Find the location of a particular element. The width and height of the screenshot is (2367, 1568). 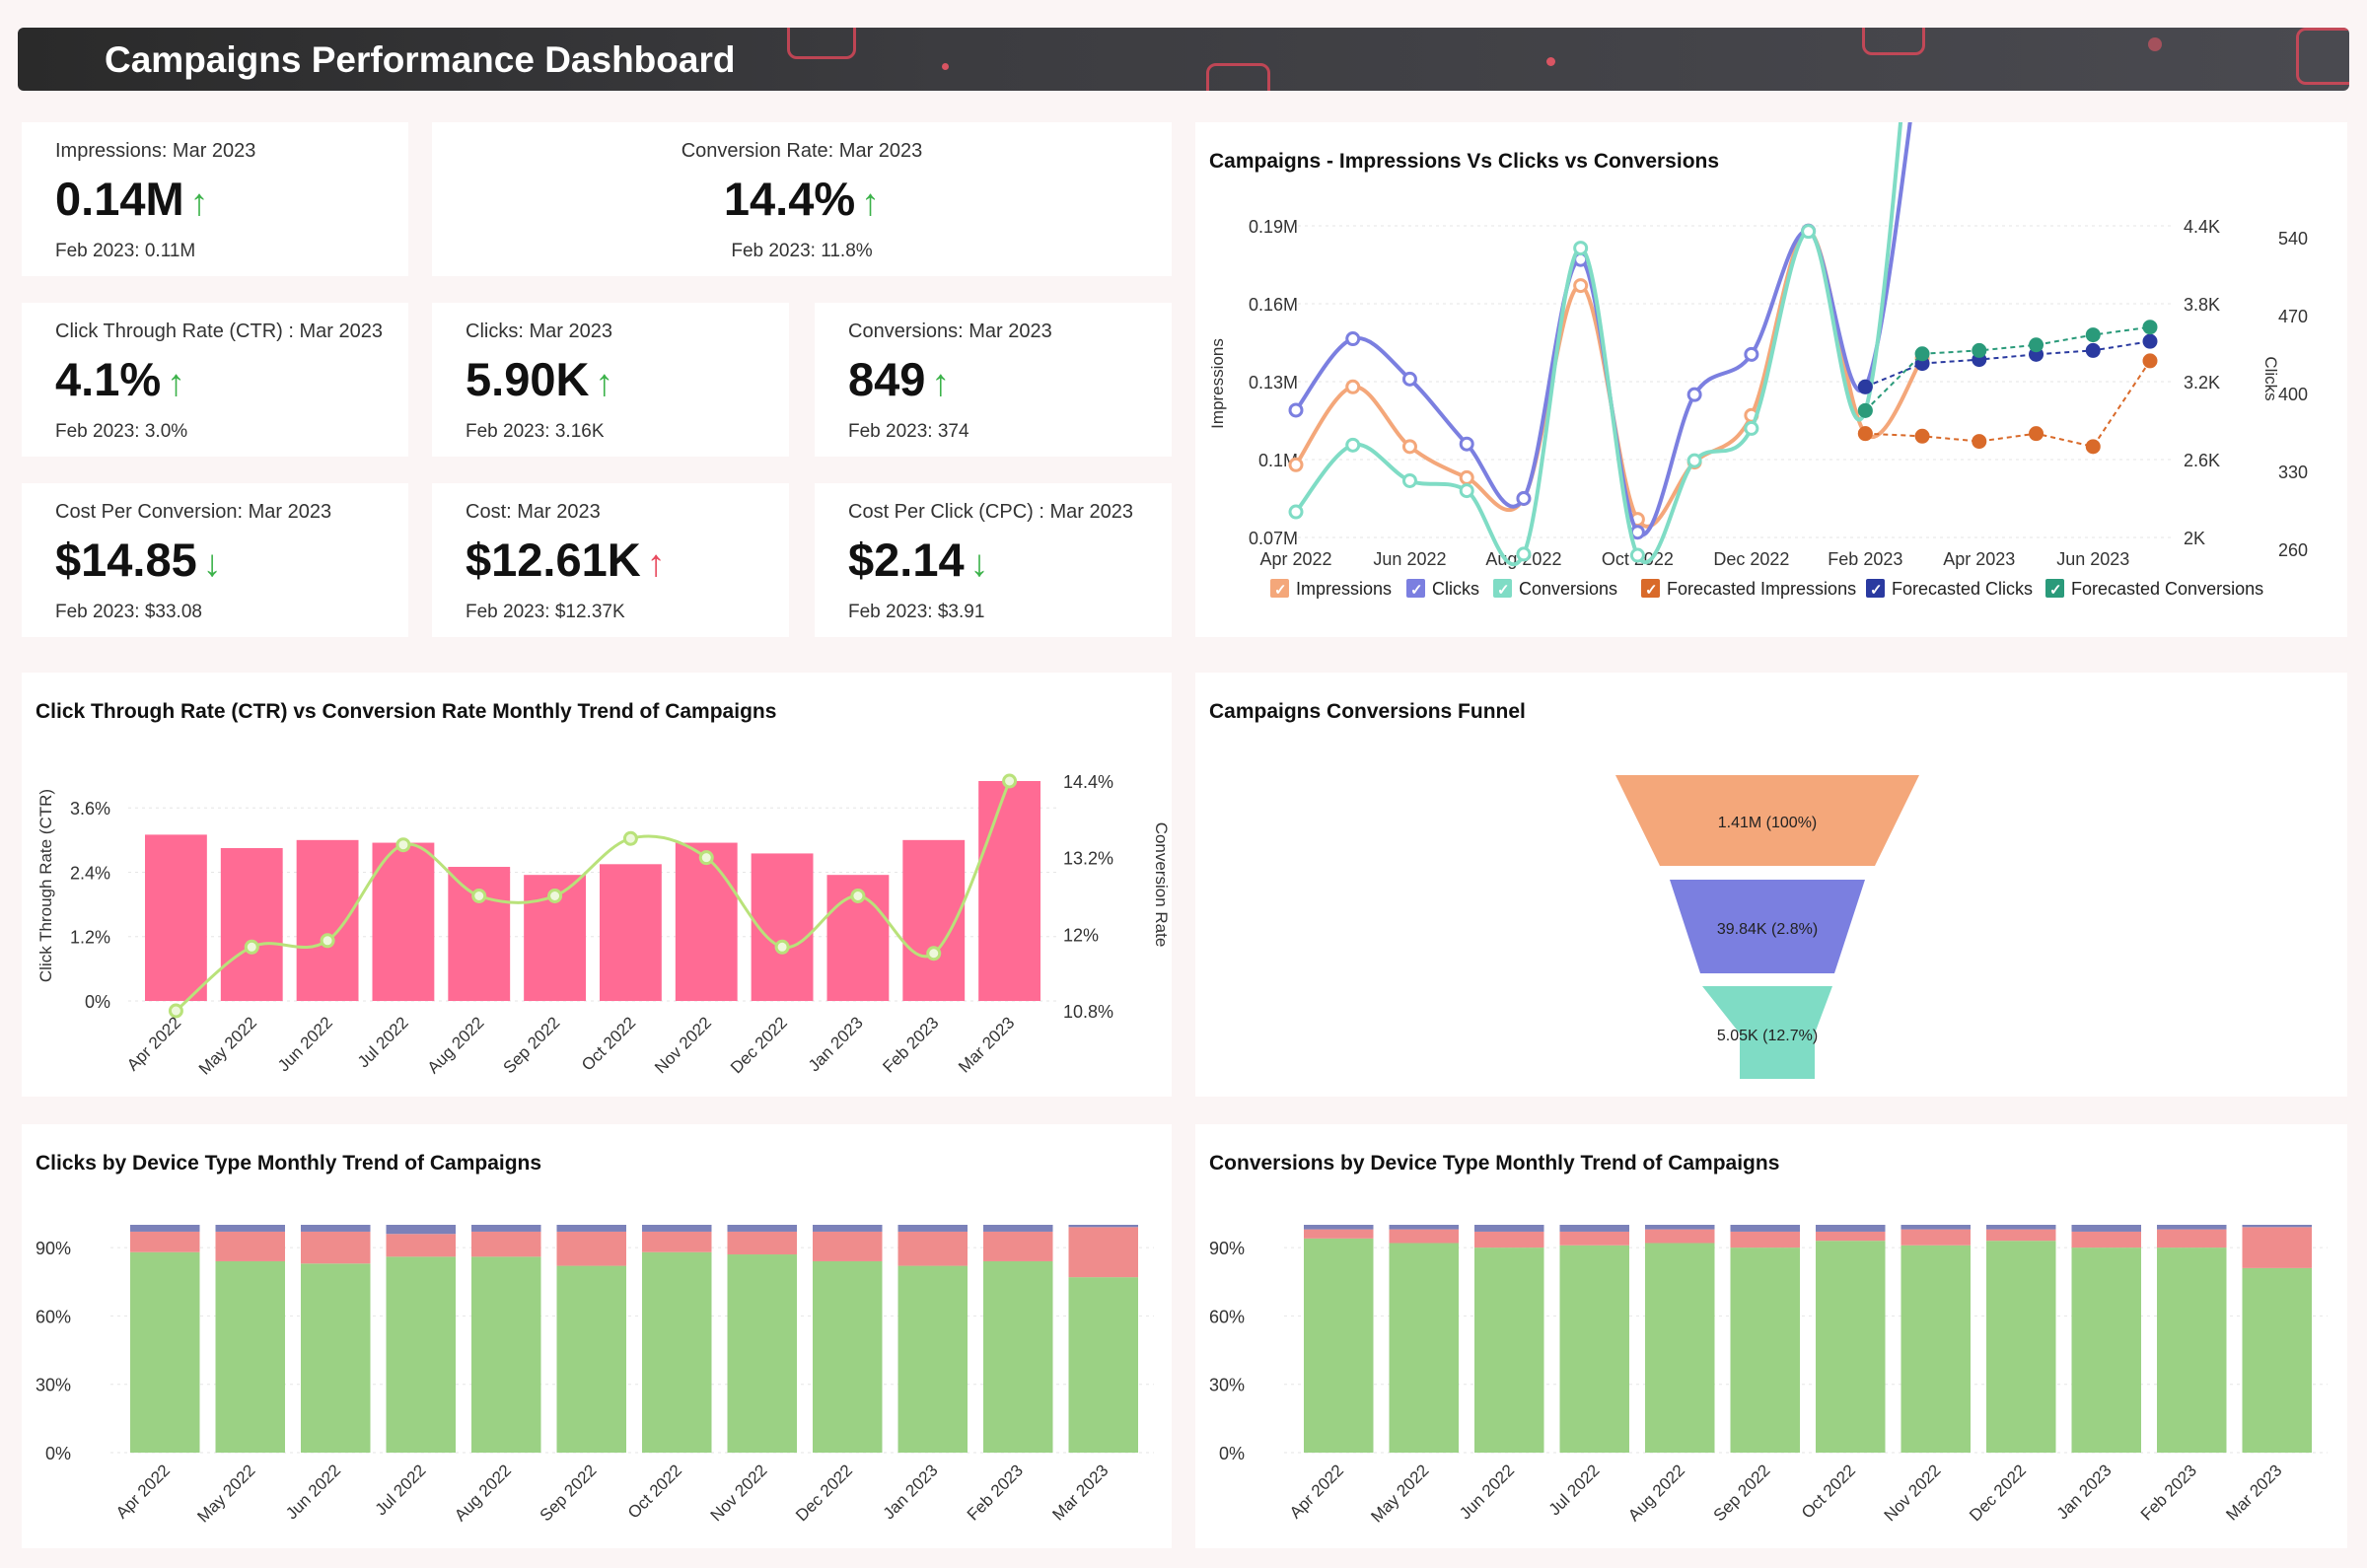

x-tick-label: Nov 2022 is located at coordinates (739, 1493).